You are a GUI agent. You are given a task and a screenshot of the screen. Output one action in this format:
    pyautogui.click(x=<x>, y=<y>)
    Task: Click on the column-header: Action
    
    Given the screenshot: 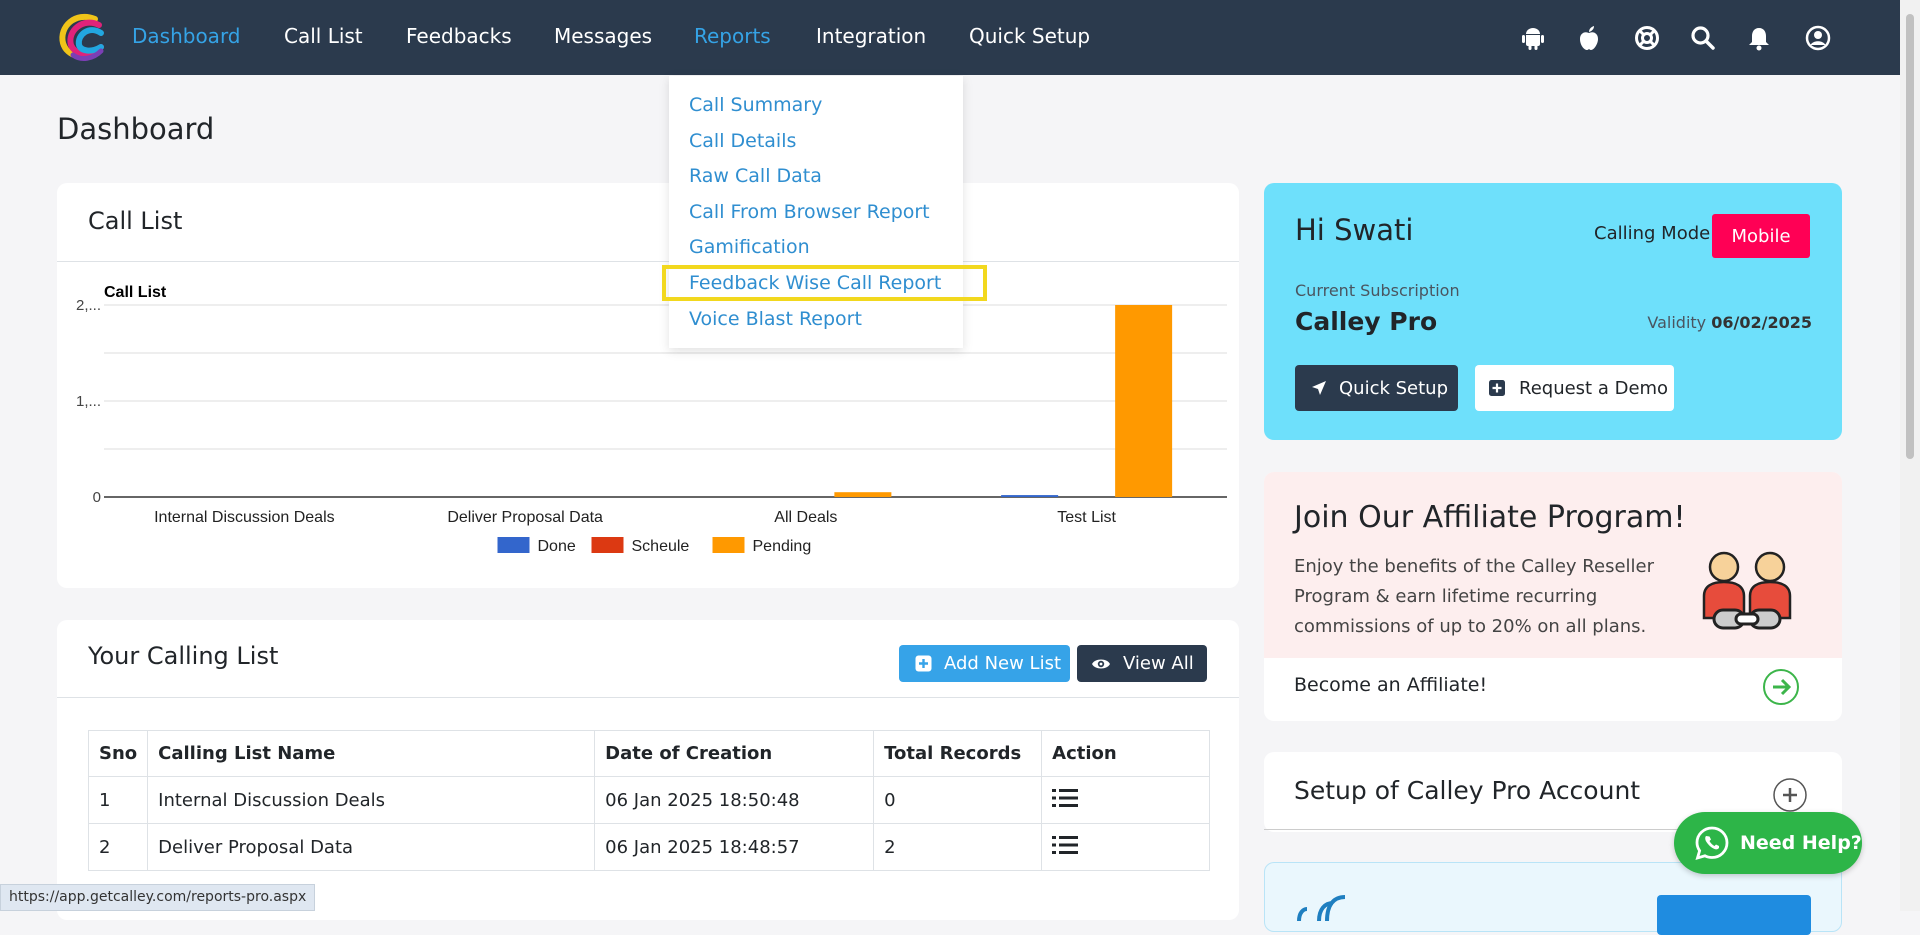 What is the action you would take?
    pyautogui.click(x=1126, y=753)
    